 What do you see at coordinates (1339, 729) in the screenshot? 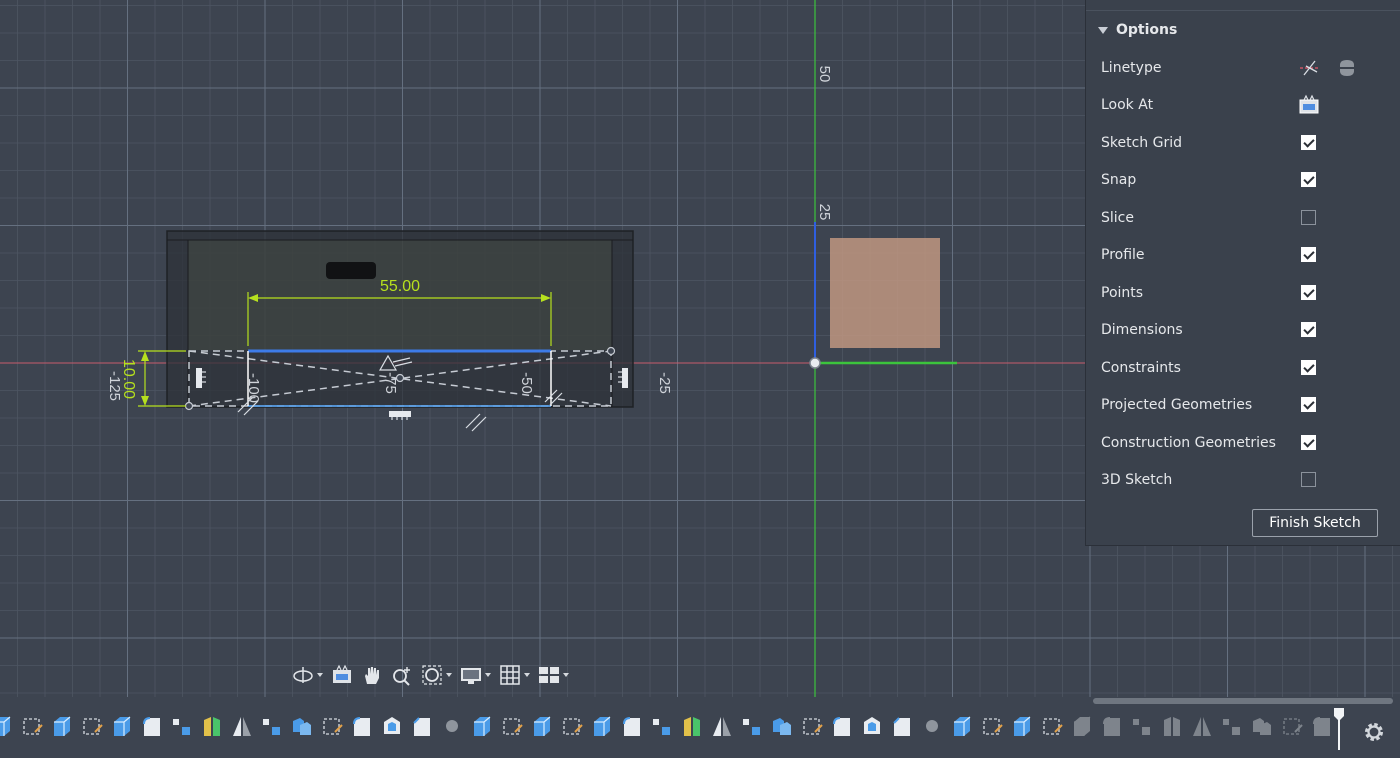
I see `timeline-marker-handle` at bounding box center [1339, 729].